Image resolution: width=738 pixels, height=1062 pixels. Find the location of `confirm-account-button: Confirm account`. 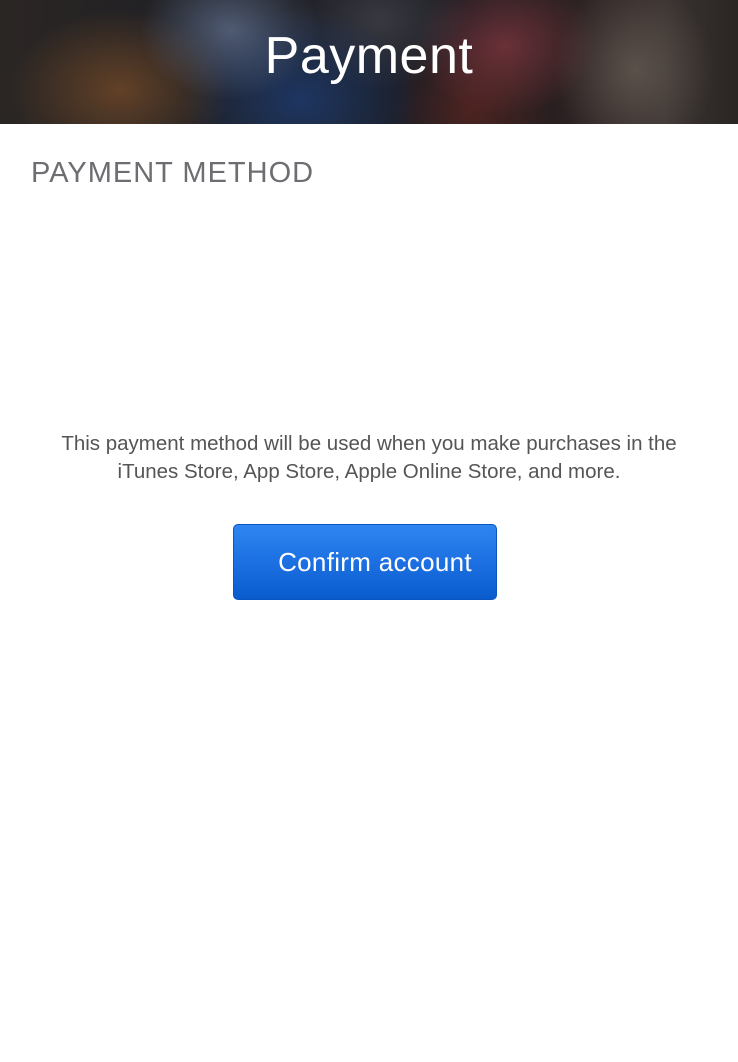

confirm-account-button: Confirm account is located at coordinates (365, 562).